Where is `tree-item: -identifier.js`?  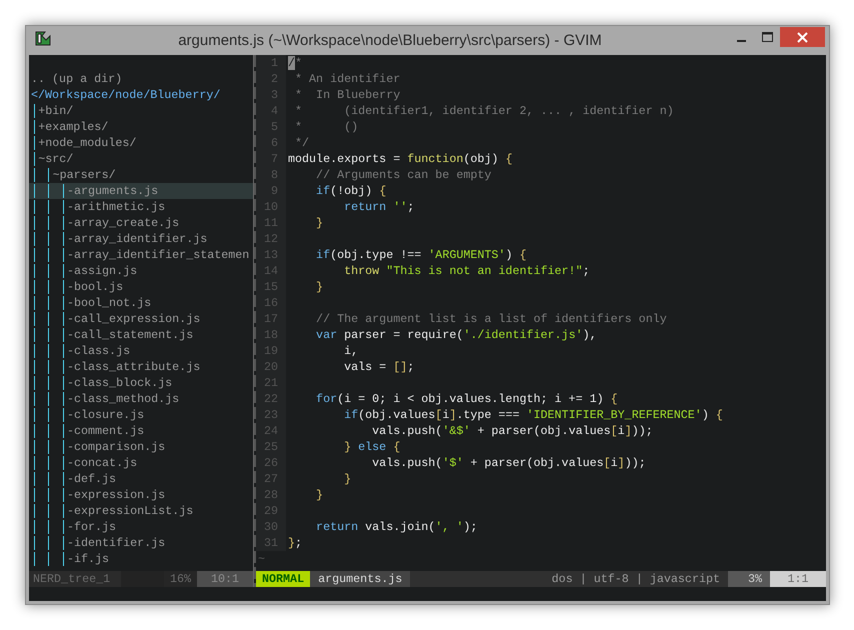
tree-item: -identifier.js is located at coordinates (141, 543).